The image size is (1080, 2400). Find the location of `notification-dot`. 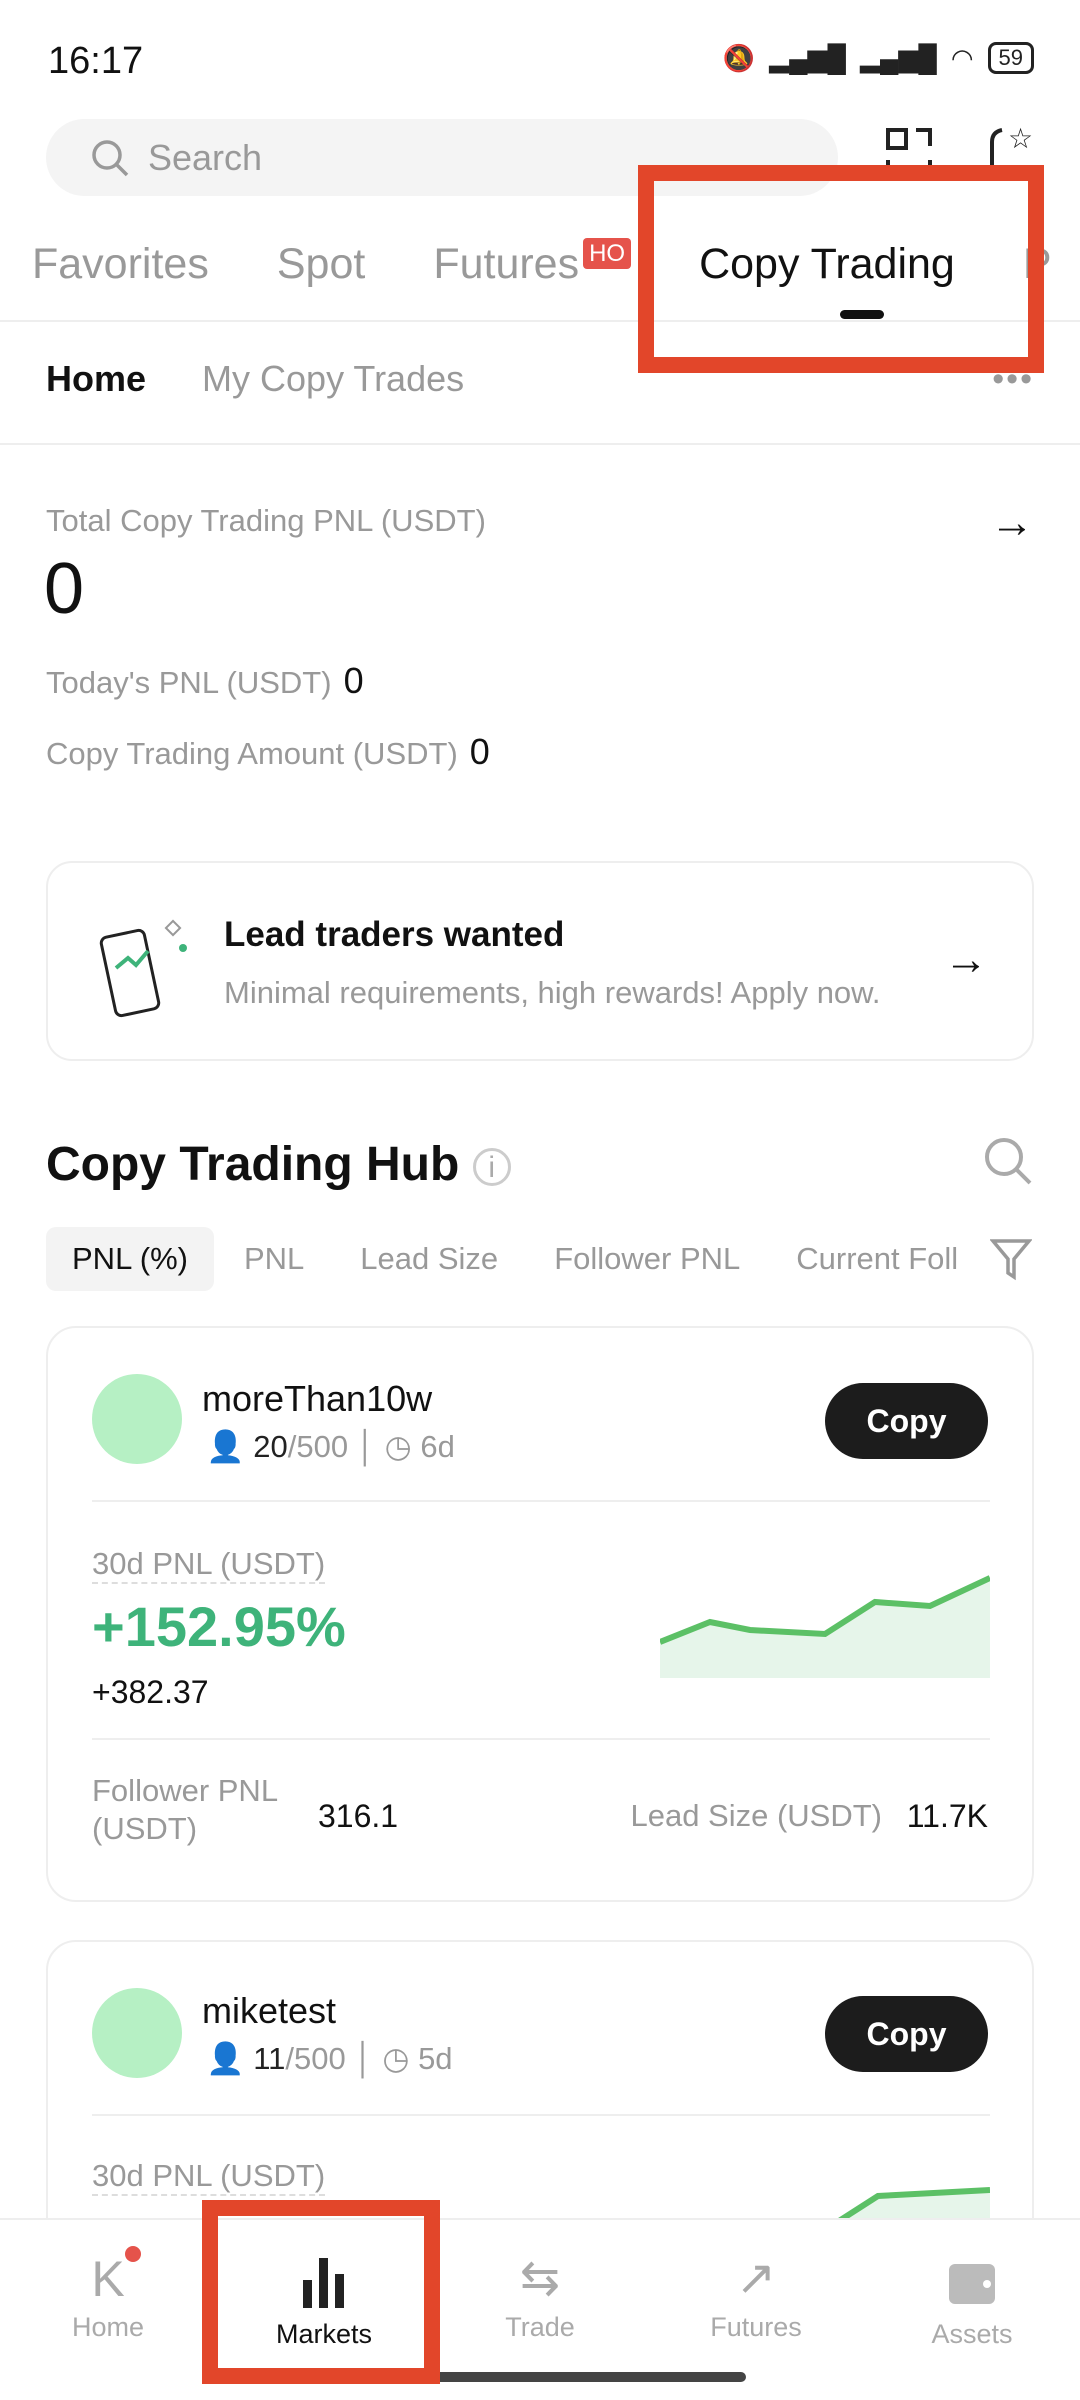

notification-dot is located at coordinates (133, 2254).